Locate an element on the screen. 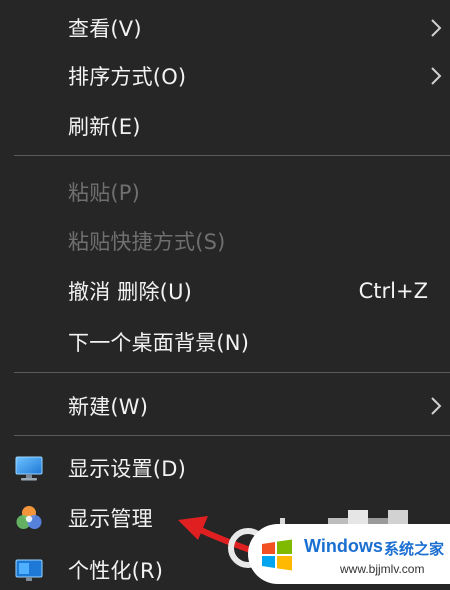 Image resolution: width=450 pixels, height=590 pixels. menu-item-undo-delete: 撤消 删除(U) Ctrl+Z is located at coordinates (225, 291).